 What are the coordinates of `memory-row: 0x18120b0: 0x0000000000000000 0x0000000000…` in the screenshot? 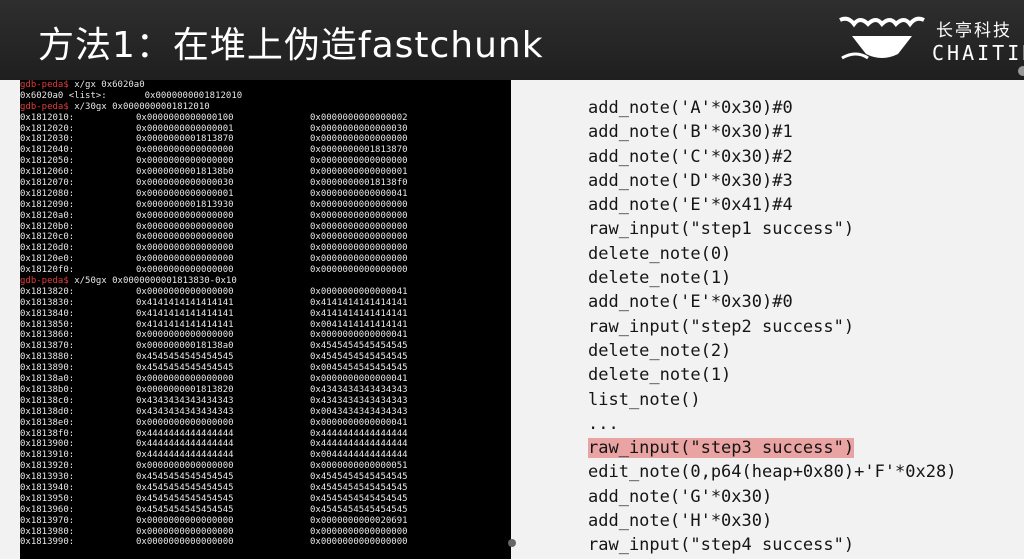 It's located at (265, 227).